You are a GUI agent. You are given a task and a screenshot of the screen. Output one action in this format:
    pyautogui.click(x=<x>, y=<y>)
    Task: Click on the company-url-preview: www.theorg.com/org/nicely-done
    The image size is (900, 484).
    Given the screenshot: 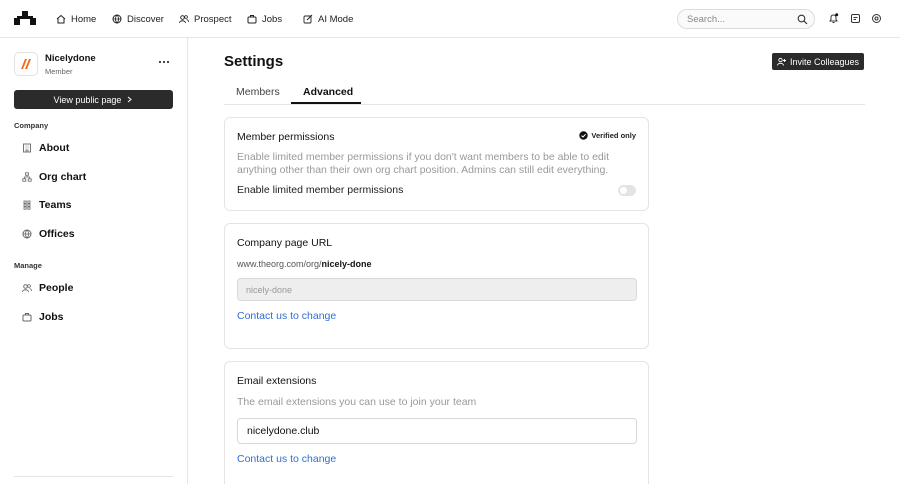 What is the action you would take?
    pyautogui.click(x=304, y=264)
    